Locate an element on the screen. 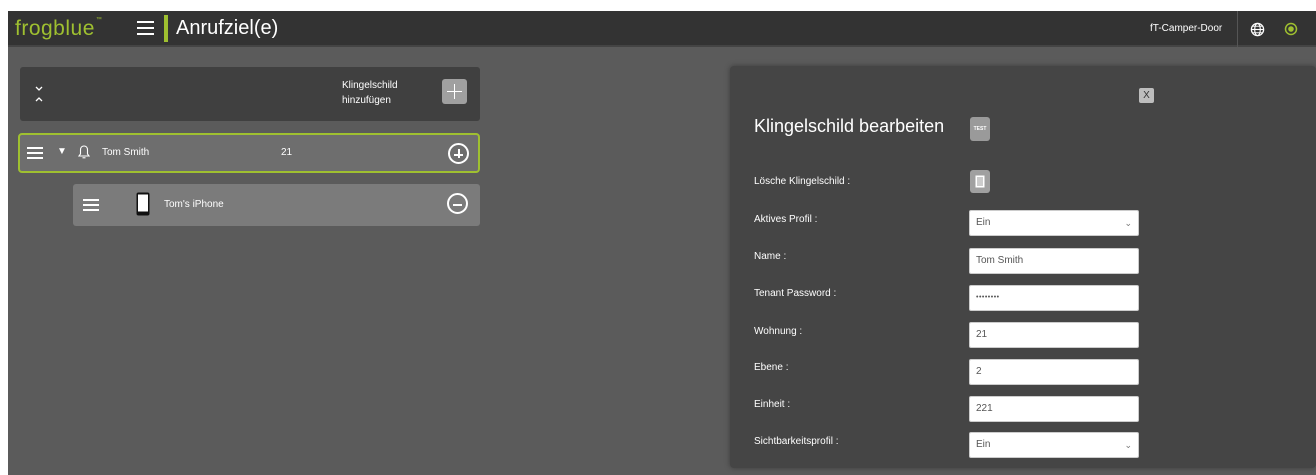 This screenshot has height=475, width=1316. frogblue-logo: frogblue™ is located at coordinates (59, 28).